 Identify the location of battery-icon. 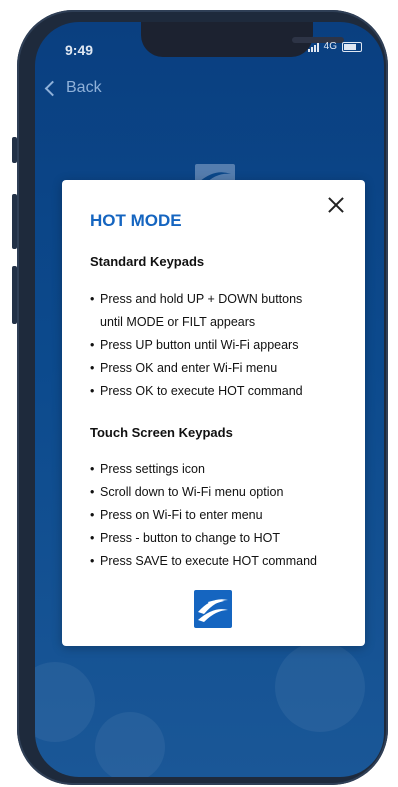
(352, 46).